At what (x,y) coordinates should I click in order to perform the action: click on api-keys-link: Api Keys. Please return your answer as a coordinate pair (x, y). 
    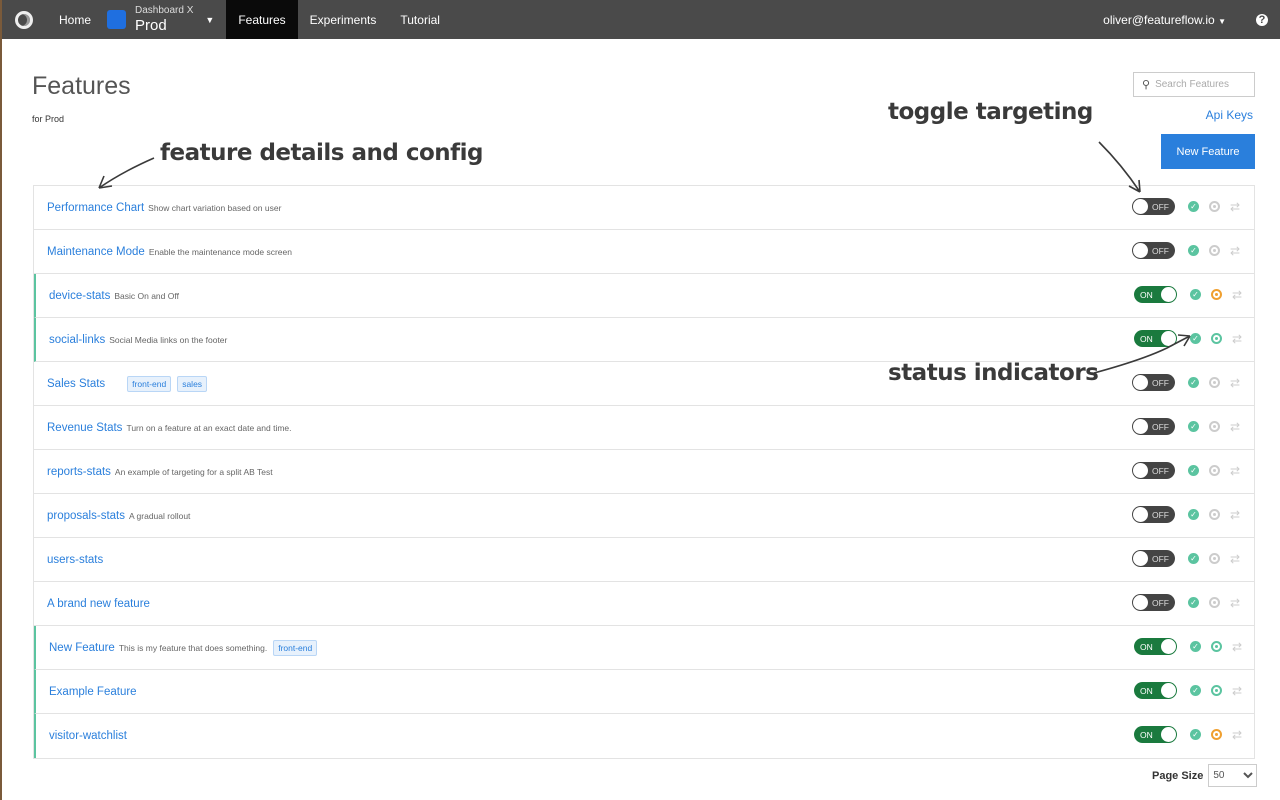
    Looking at the image, I should click on (1229, 115).